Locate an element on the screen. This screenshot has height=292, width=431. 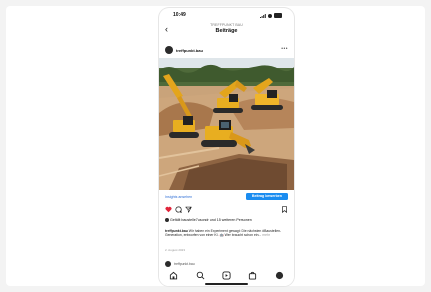
search-icon is located at coordinates (200, 275).